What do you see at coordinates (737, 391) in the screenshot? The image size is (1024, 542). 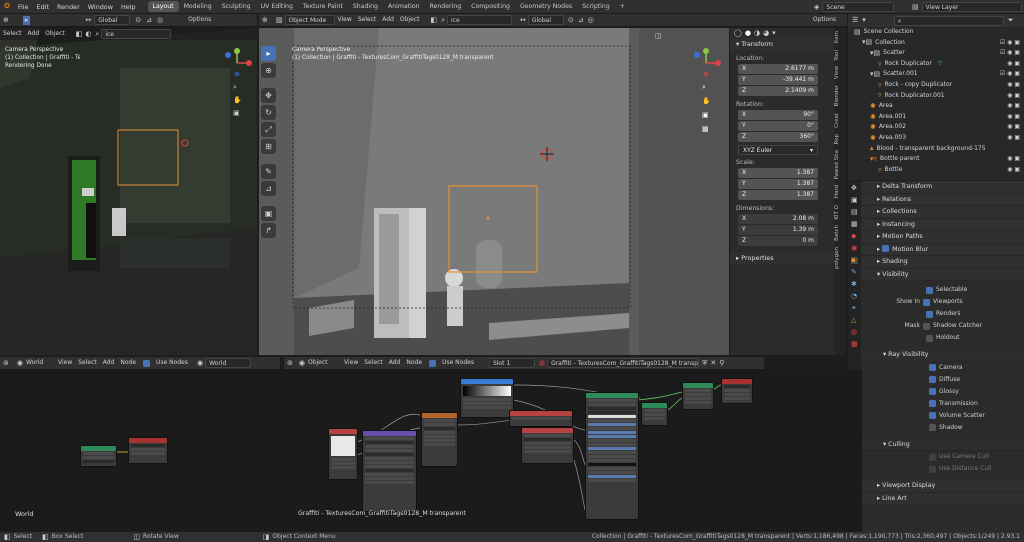 I see `node-material-output` at bounding box center [737, 391].